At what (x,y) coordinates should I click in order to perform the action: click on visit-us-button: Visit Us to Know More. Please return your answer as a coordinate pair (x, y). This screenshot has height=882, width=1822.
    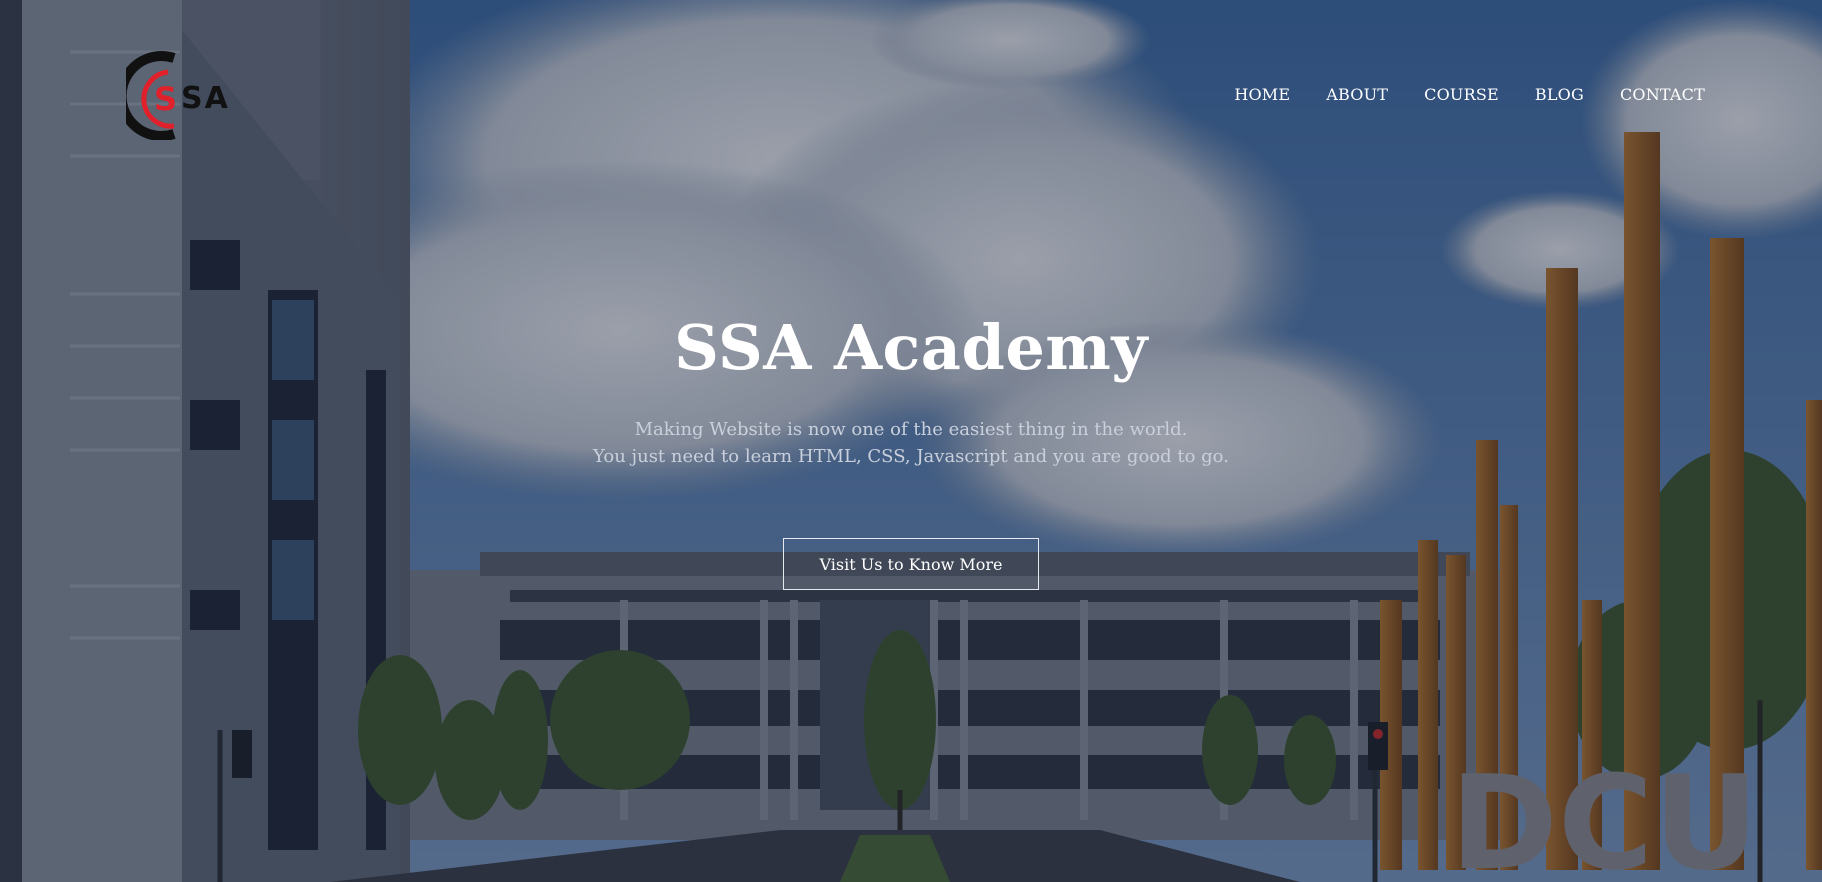
    Looking at the image, I should click on (911, 564).